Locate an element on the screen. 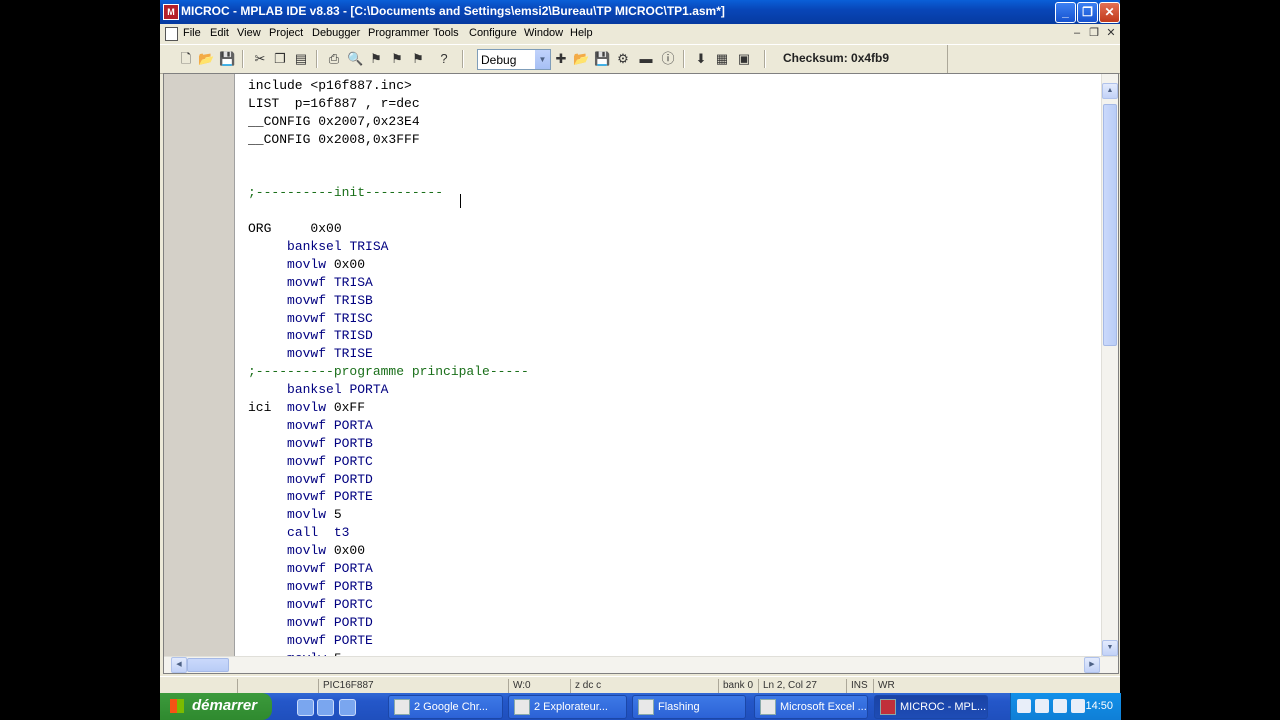 Image resolution: width=1280 pixels, height=720 pixels. taskbar-clock: 14:50 is located at coordinates (1099, 706).